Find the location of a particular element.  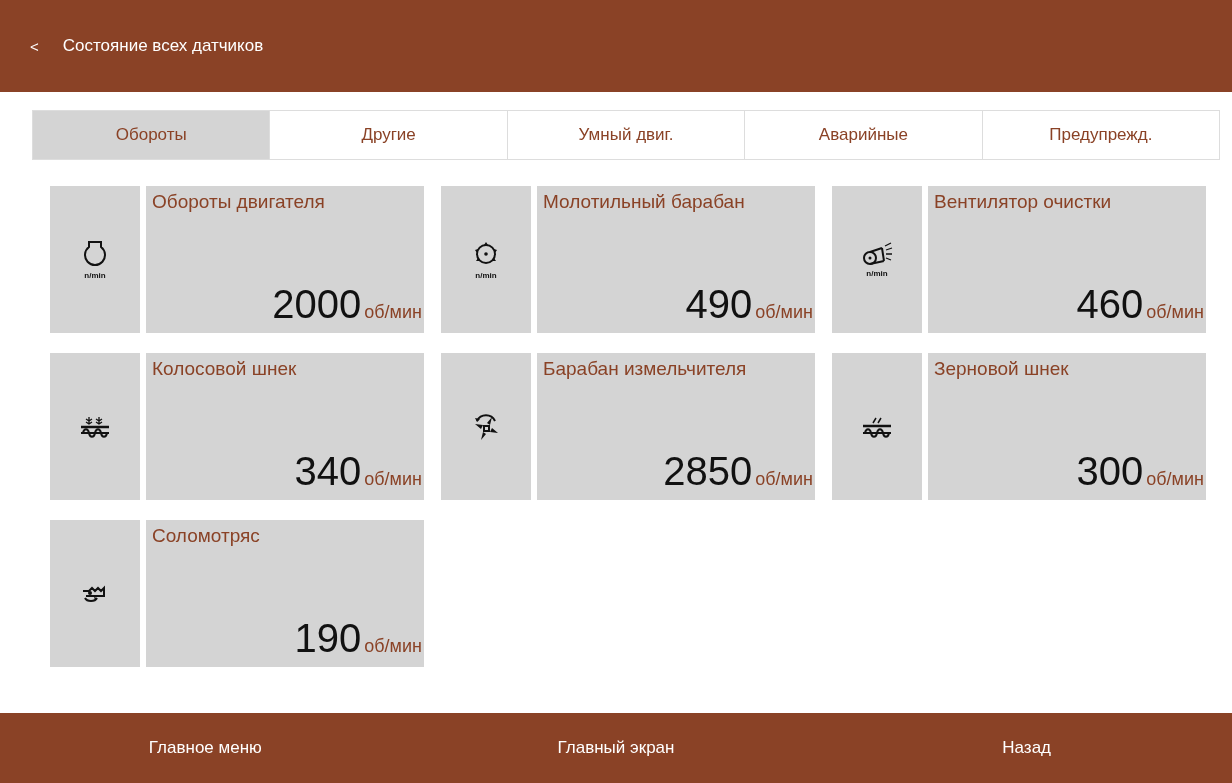

back-button: < is located at coordinates (34, 46).